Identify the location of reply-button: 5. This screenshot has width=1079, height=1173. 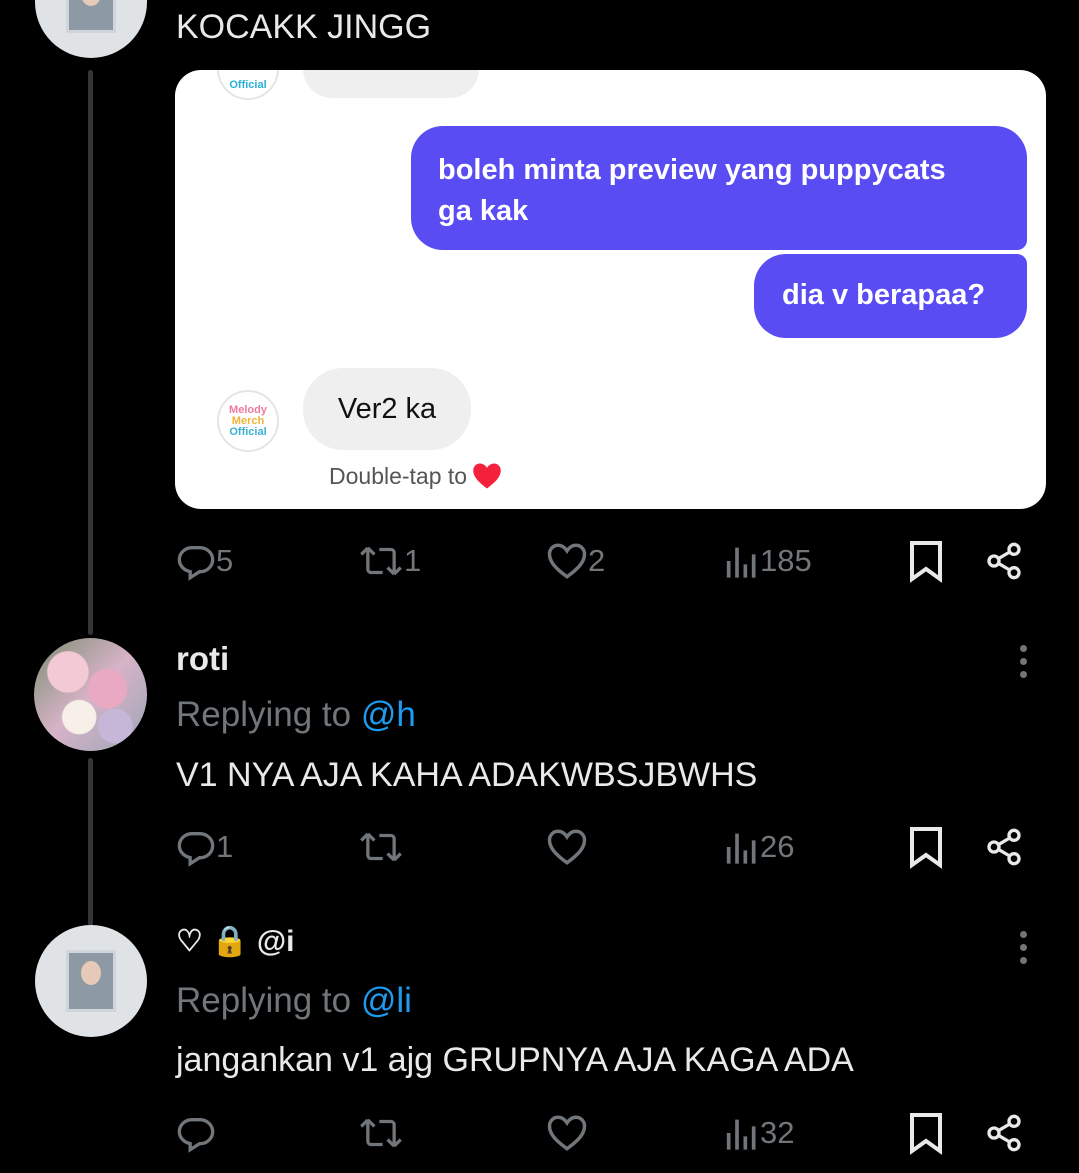
(204, 561).